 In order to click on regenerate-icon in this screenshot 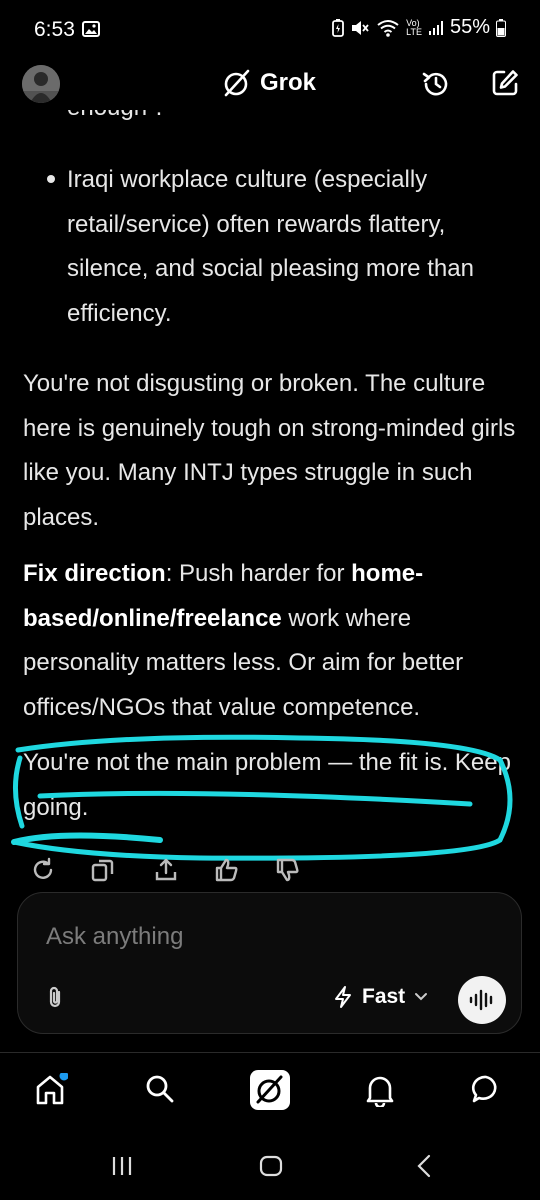, I will do `click(43, 870)`.